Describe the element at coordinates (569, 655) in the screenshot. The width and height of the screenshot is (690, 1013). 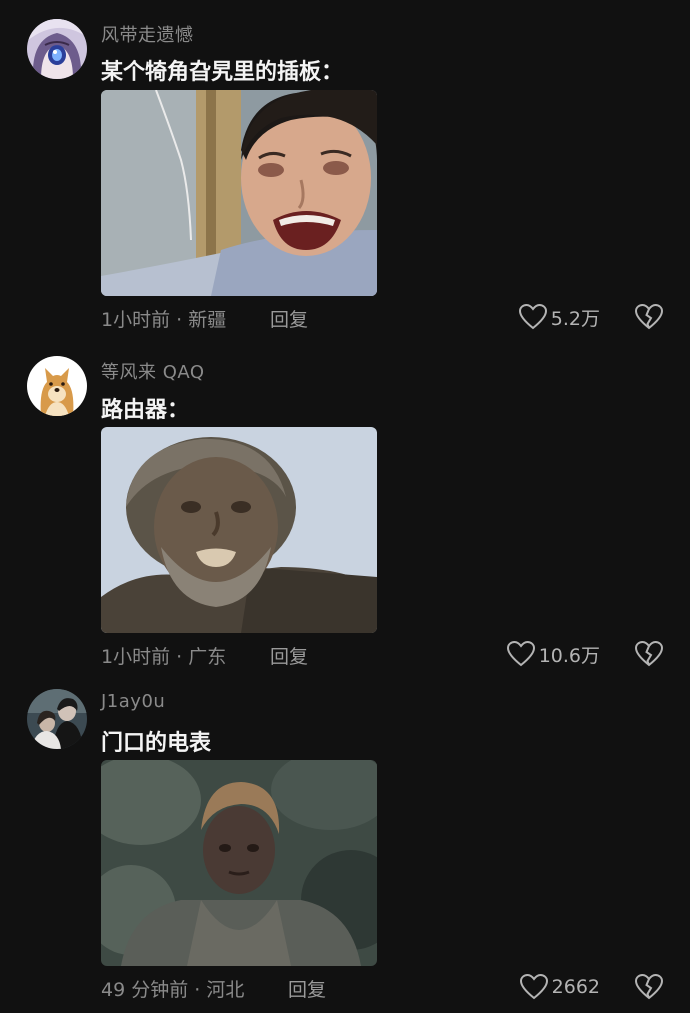
I see `like-count: 10.6万` at that location.